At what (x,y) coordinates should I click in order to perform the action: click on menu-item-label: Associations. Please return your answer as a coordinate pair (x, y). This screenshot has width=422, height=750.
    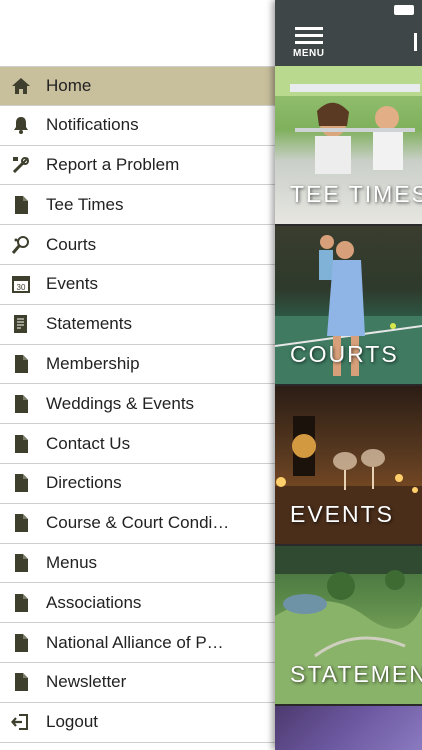
    Looking at the image, I should click on (94, 602).